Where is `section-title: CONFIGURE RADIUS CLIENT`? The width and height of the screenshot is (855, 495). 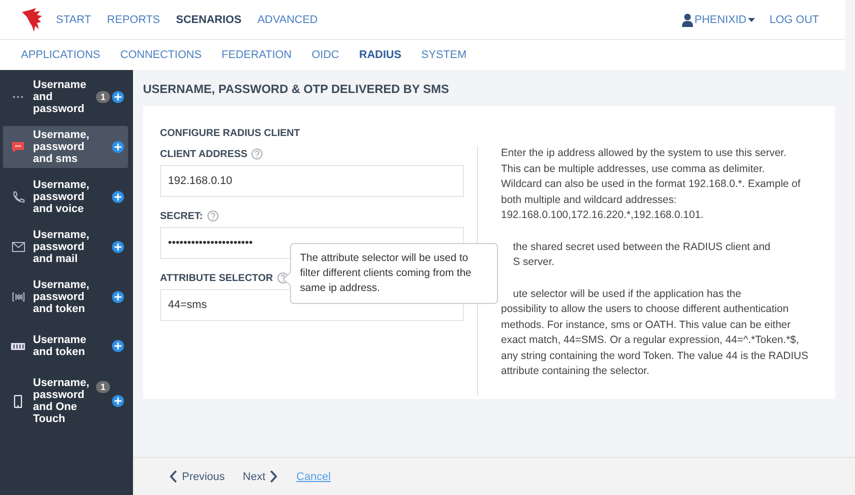
section-title: CONFIGURE RADIUS CLIENT is located at coordinates (230, 133).